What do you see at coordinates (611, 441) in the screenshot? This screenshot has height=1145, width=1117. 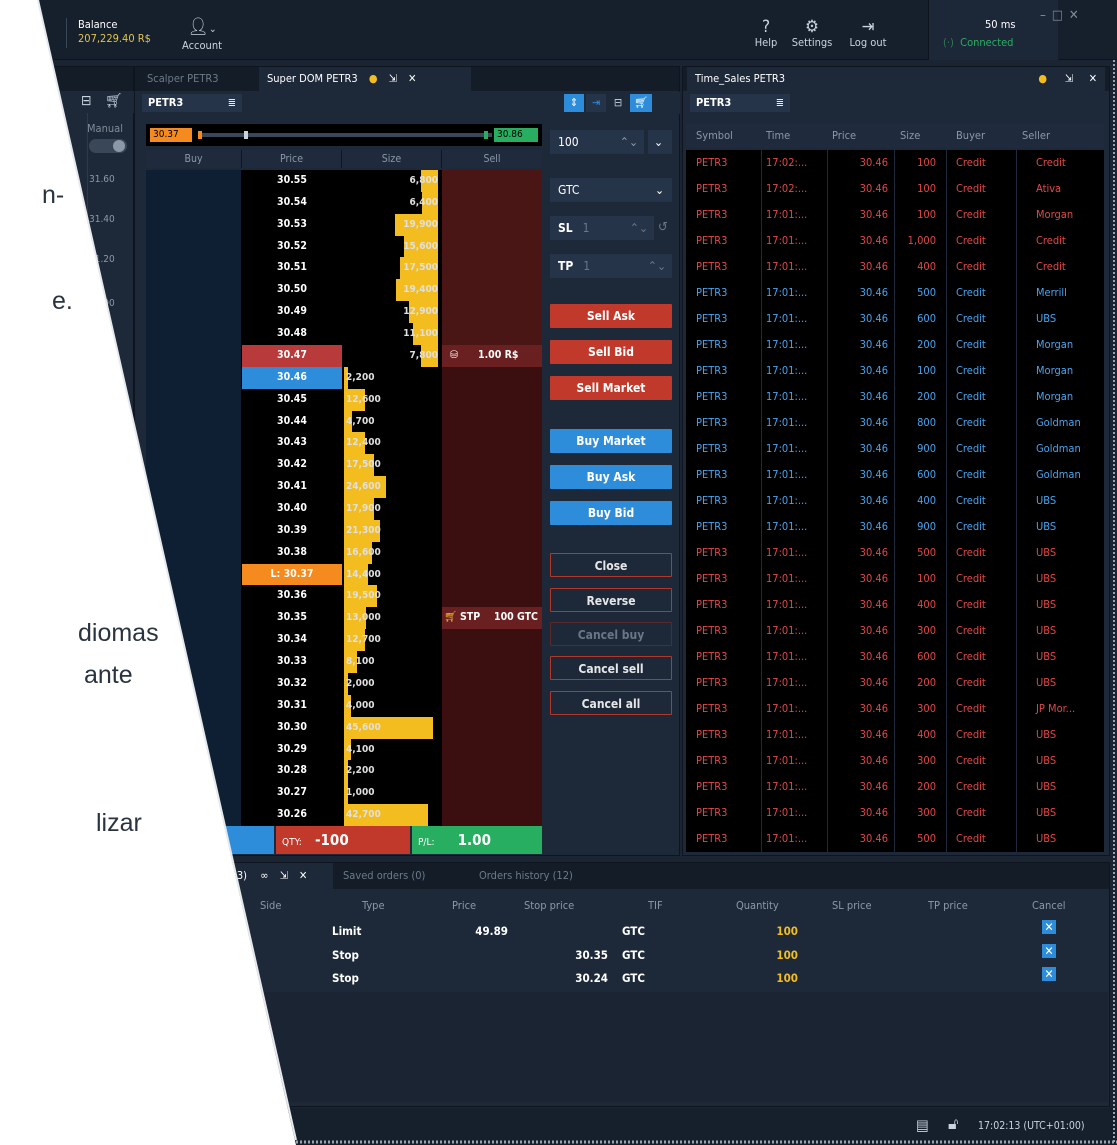 I see `buy-market-button: Buy Market` at bounding box center [611, 441].